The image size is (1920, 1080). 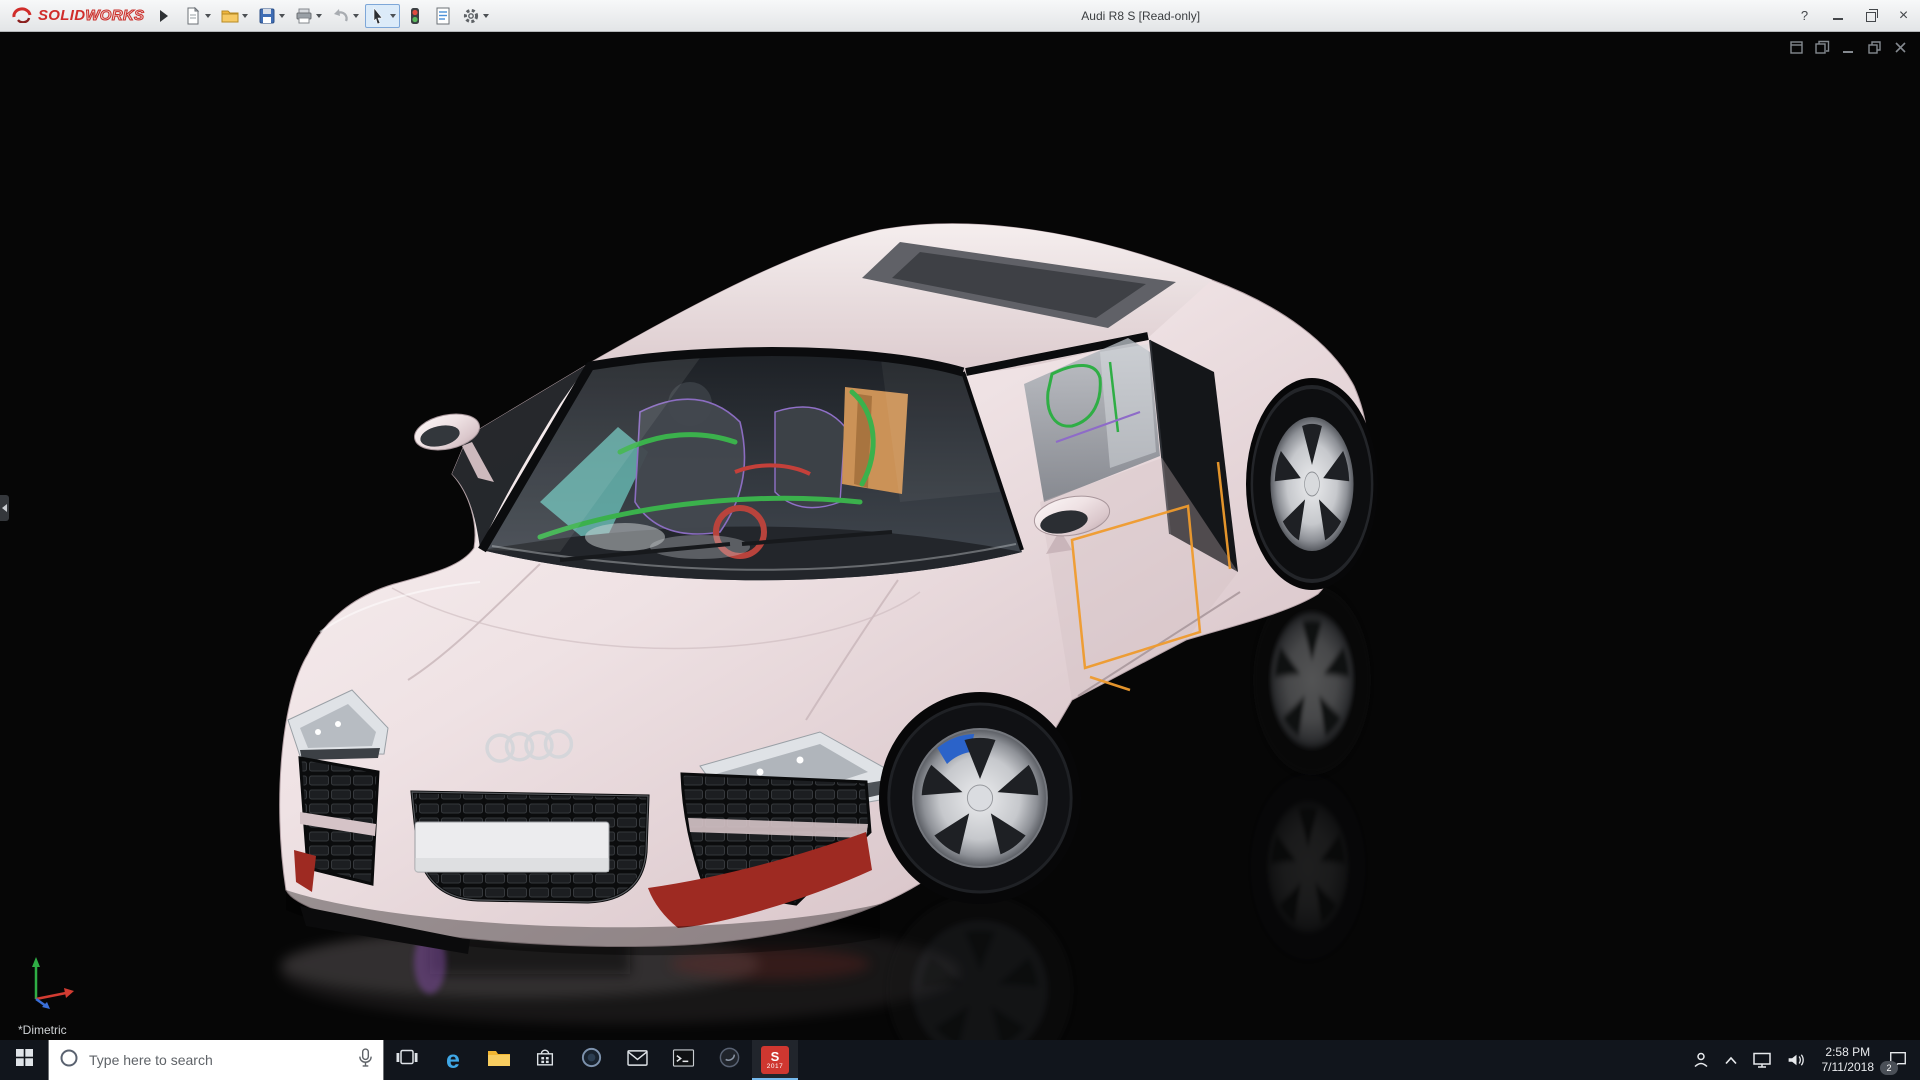 What do you see at coordinates (775, 1056) in the screenshot?
I see `solidworks-icon-letter: S` at bounding box center [775, 1056].